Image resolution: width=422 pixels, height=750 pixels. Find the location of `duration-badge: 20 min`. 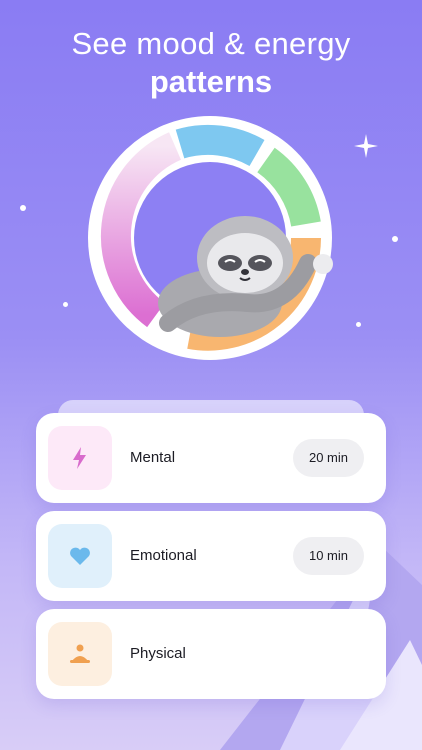

duration-badge: 20 min is located at coordinates (328, 458).